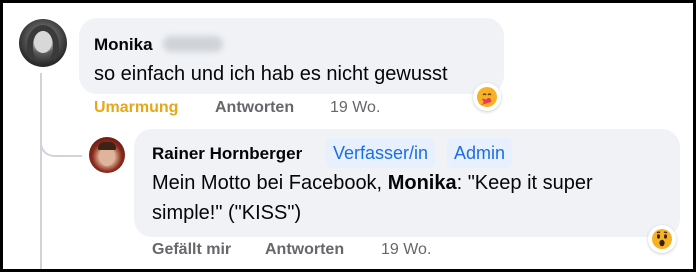 The height and width of the screenshot is (272, 696). Describe the element at coordinates (191, 250) in the screenshot. I see `like-button: Gefällt mir` at that location.